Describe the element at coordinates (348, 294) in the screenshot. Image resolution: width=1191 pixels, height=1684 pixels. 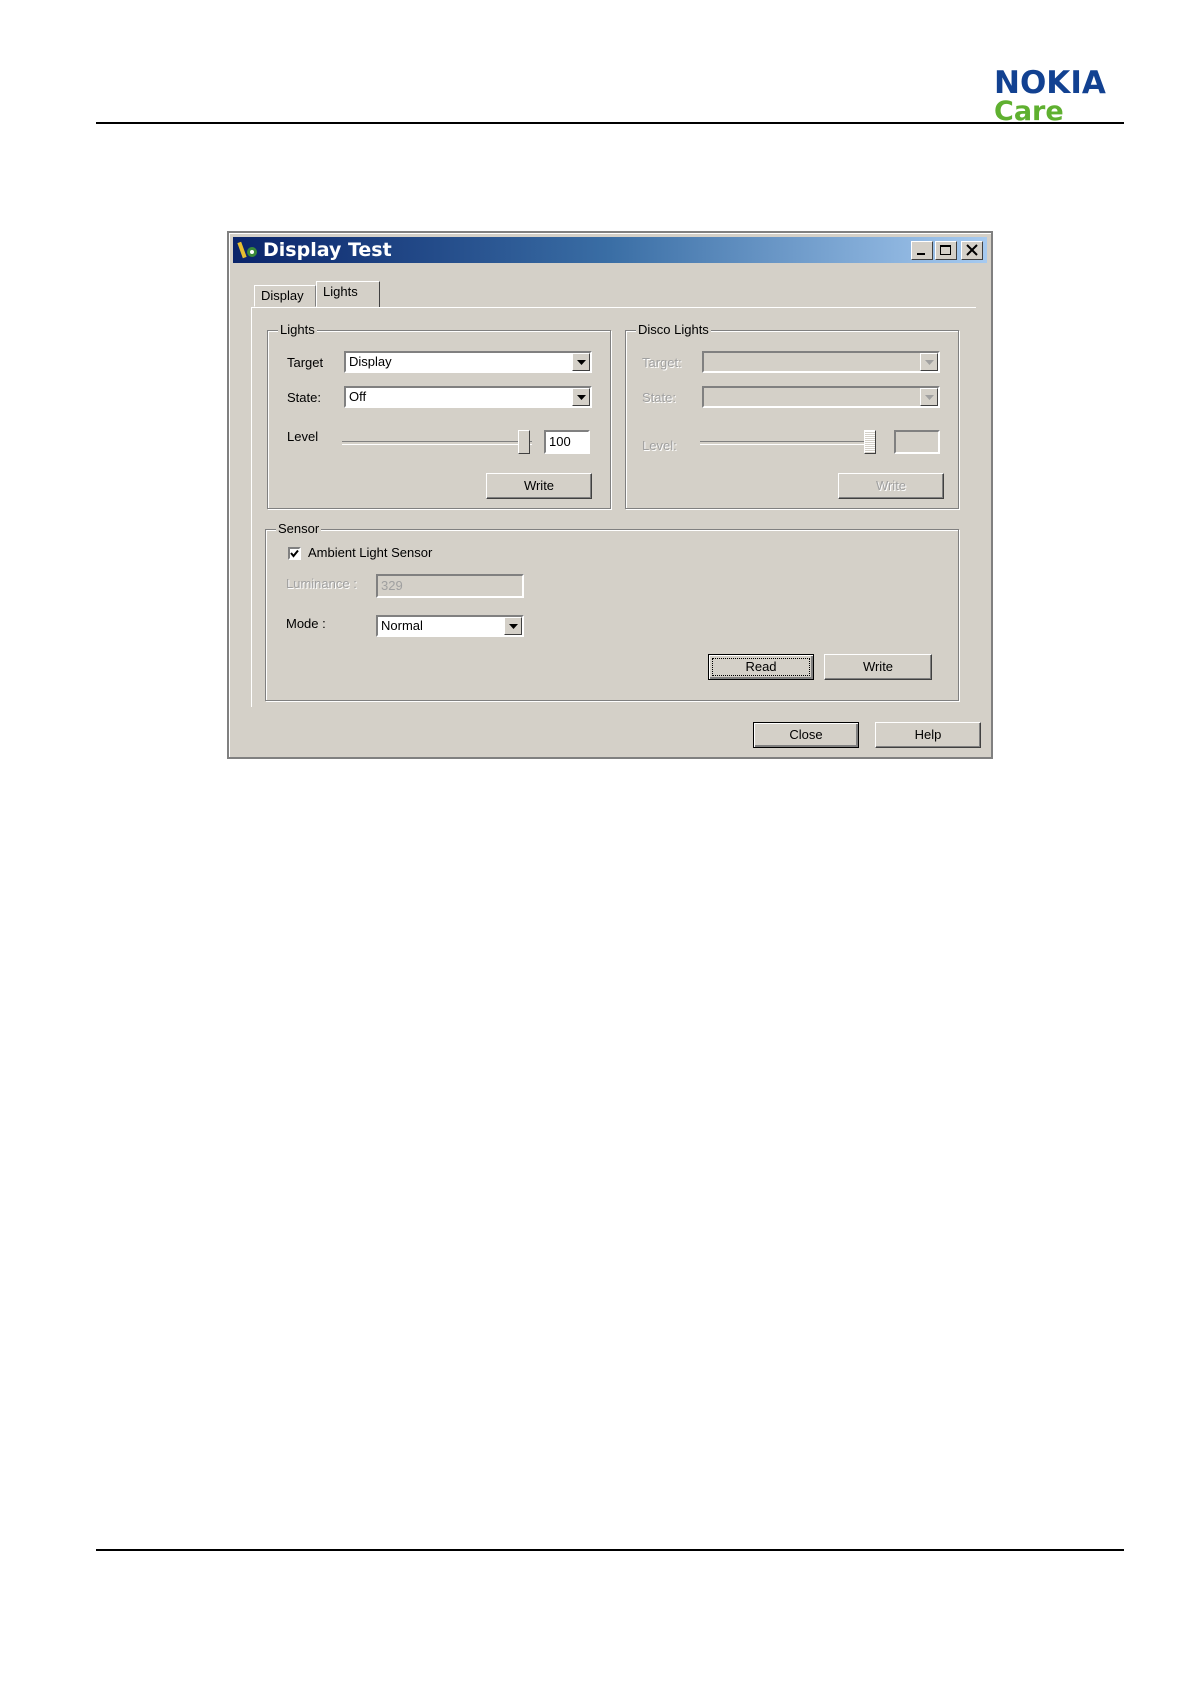
I see `tab-lights: Lights` at that location.